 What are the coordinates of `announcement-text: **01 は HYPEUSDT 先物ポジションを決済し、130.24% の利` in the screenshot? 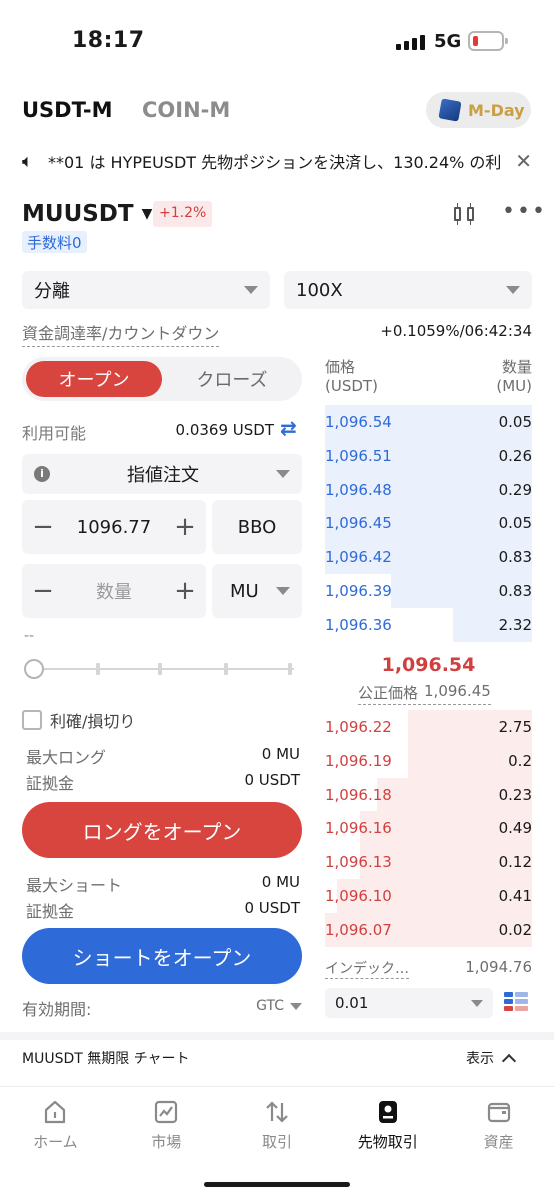 It's located at (275, 162).